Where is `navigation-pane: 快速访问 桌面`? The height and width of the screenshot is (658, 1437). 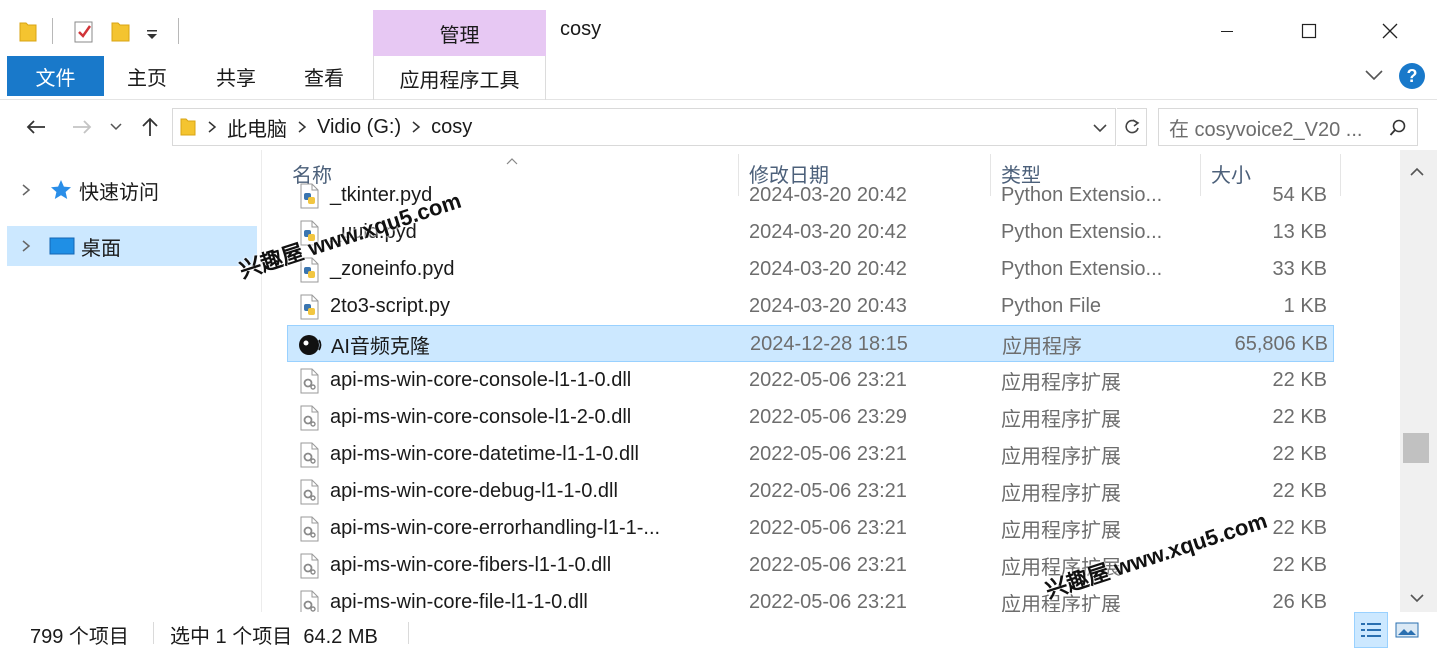
navigation-pane: 快速访问 桌面 is located at coordinates (131, 381).